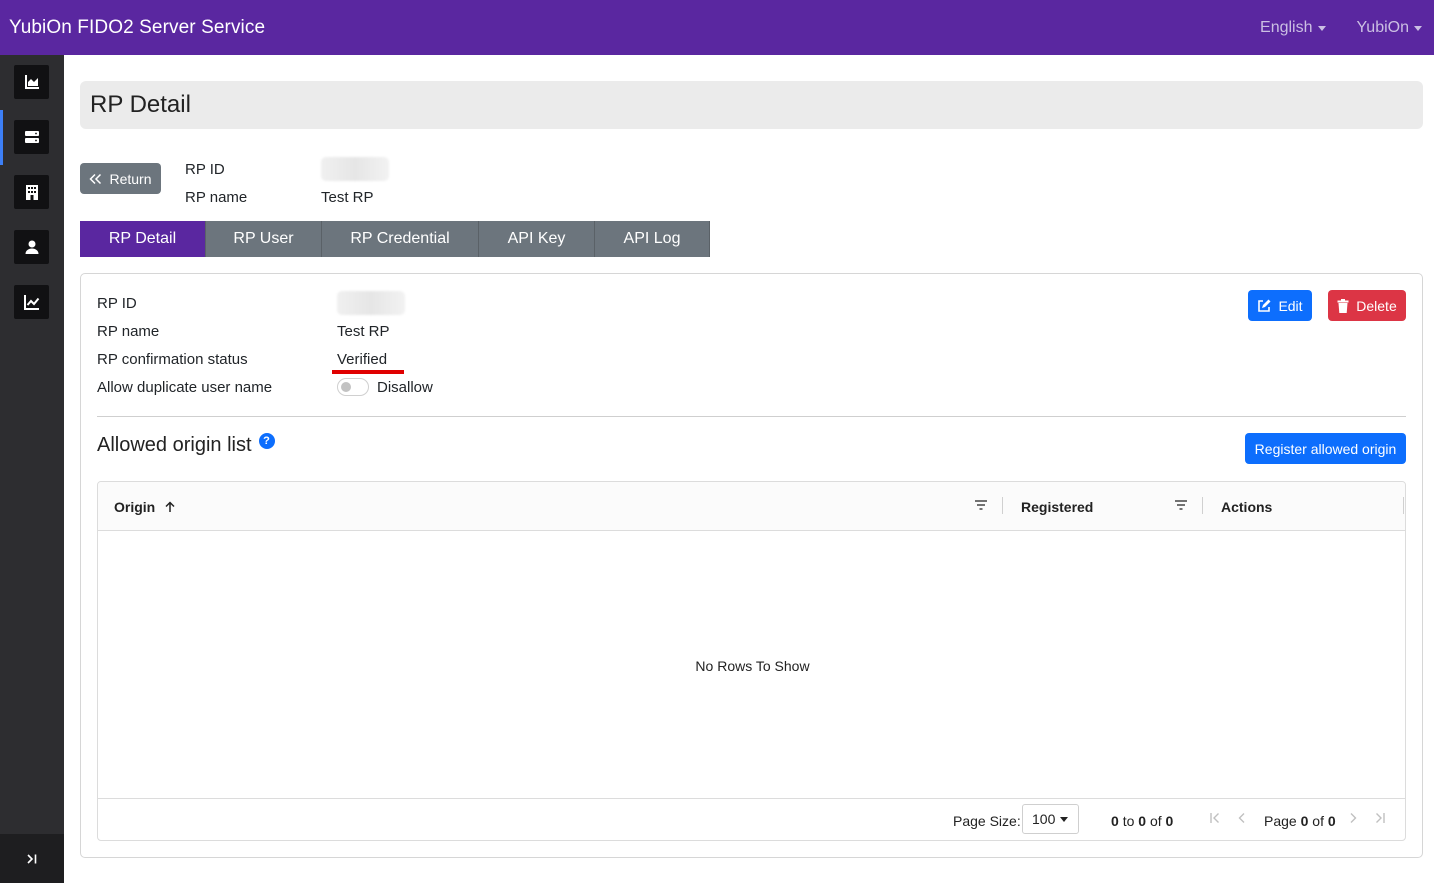 The height and width of the screenshot is (883, 1434). Describe the element at coordinates (170, 506) in the screenshot. I see `sort-ascending-icon` at that location.